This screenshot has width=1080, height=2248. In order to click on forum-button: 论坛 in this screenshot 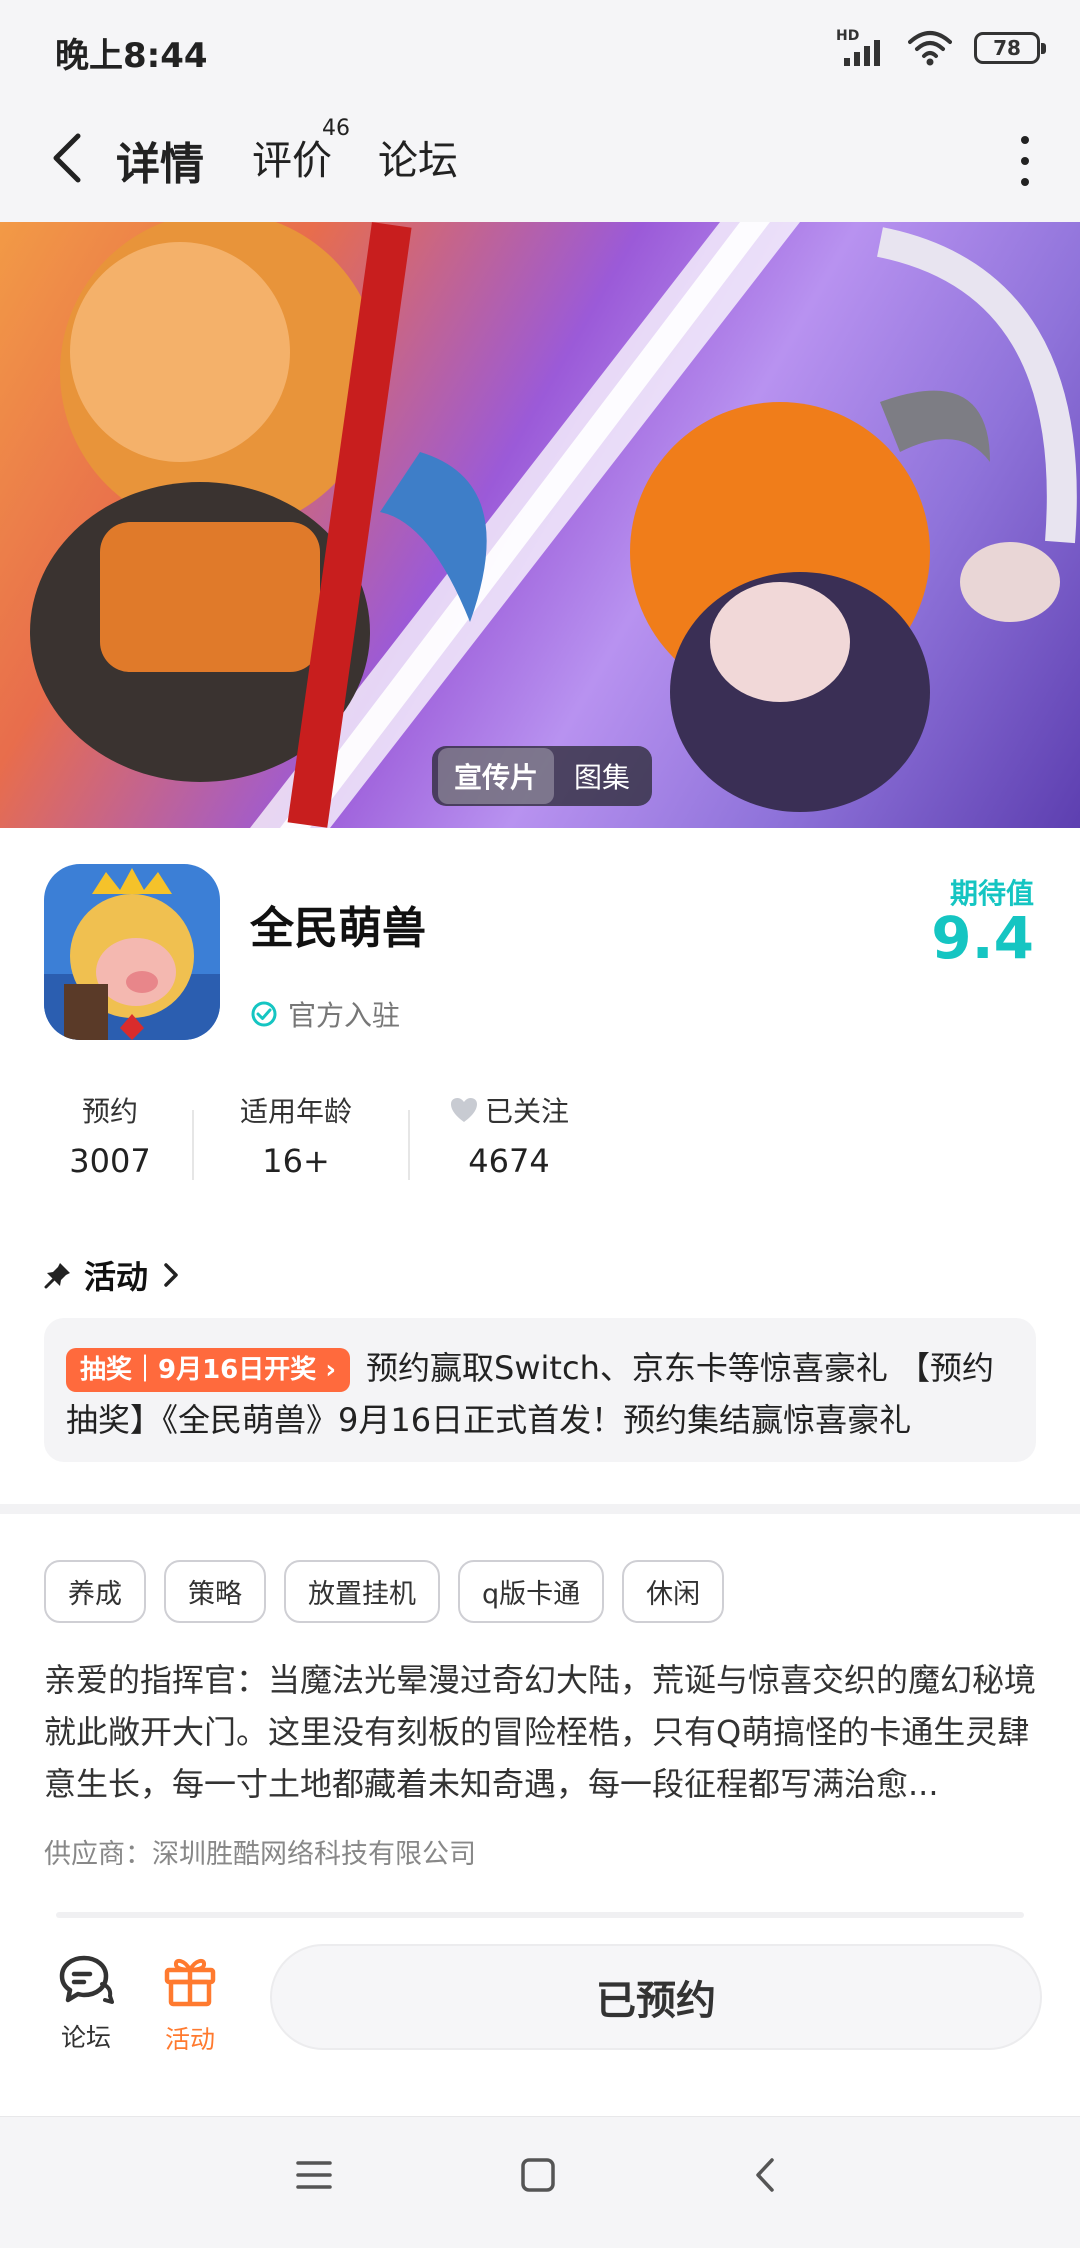, I will do `click(86, 2004)`.